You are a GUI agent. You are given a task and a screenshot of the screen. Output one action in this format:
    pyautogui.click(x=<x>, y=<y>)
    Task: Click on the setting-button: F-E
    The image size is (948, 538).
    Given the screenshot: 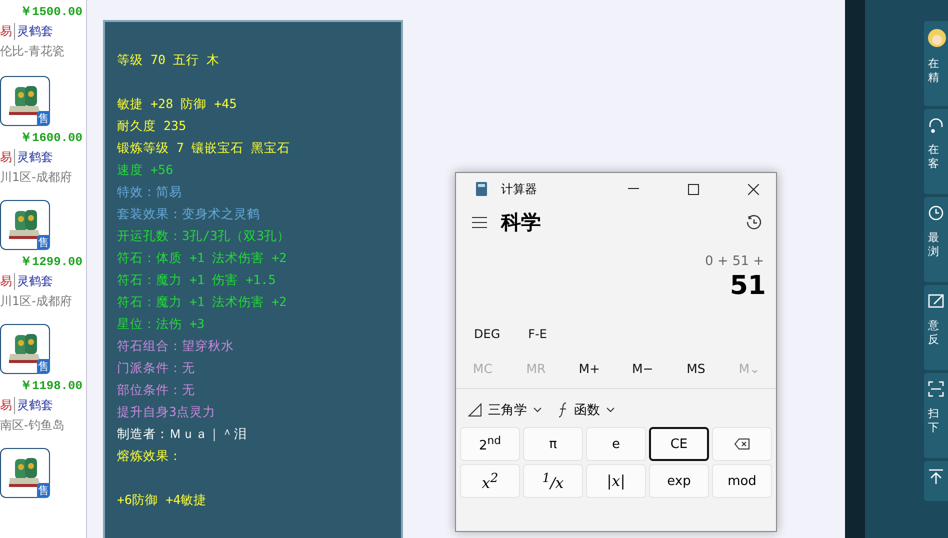 What is the action you would take?
    pyautogui.click(x=537, y=334)
    